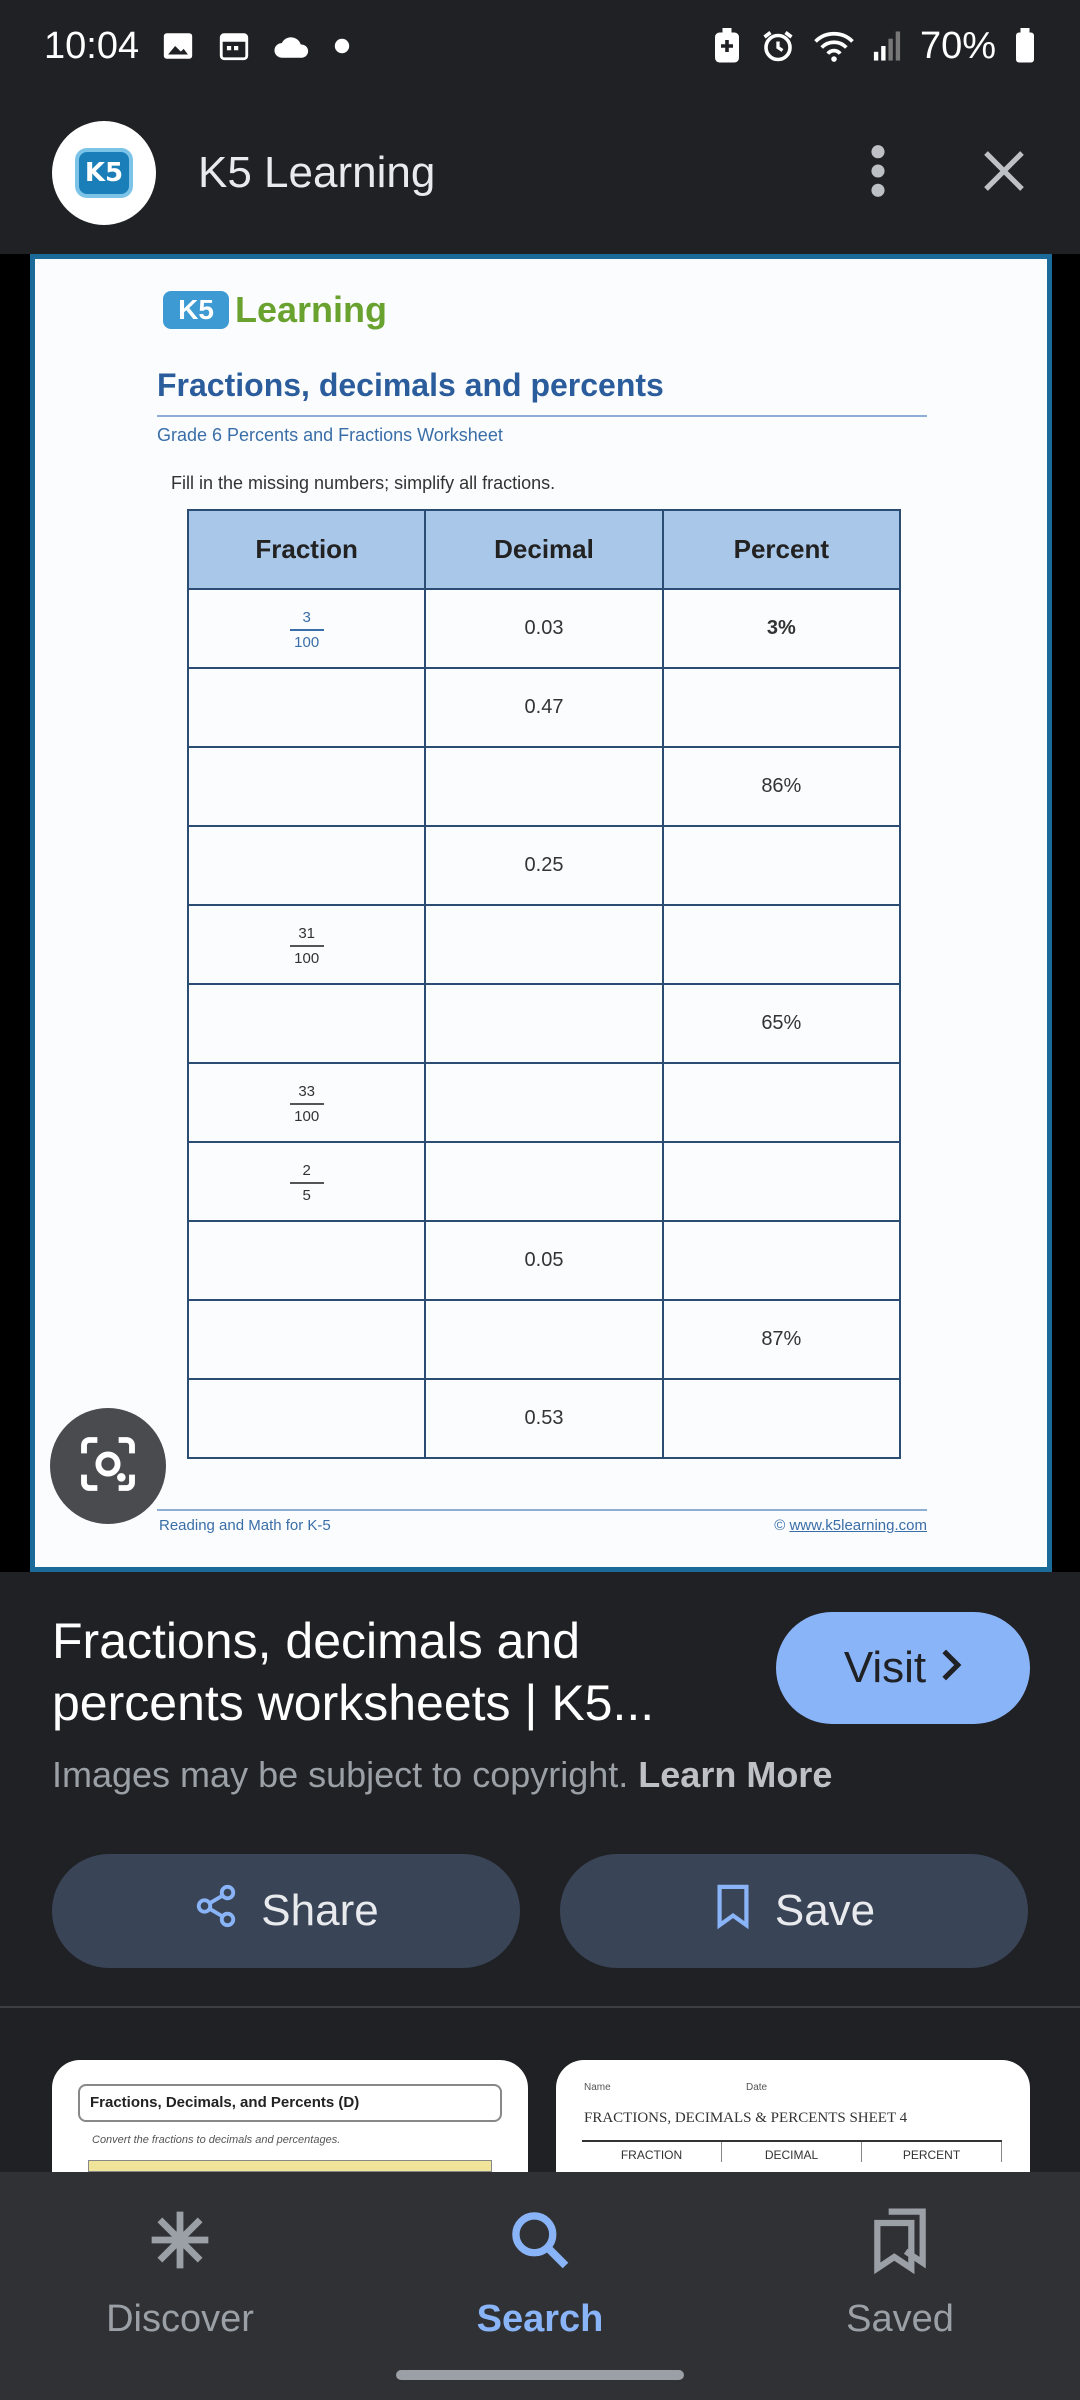 The image size is (1080, 2400). What do you see at coordinates (951, 1668) in the screenshot?
I see `chevron-right-icon` at bounding box center [951, 1668].